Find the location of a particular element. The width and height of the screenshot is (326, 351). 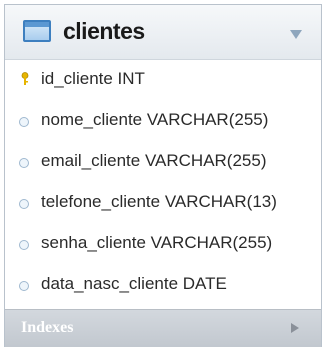

column-row: email_cliente VARCHAR(255) is located at coordinates (163, 162).